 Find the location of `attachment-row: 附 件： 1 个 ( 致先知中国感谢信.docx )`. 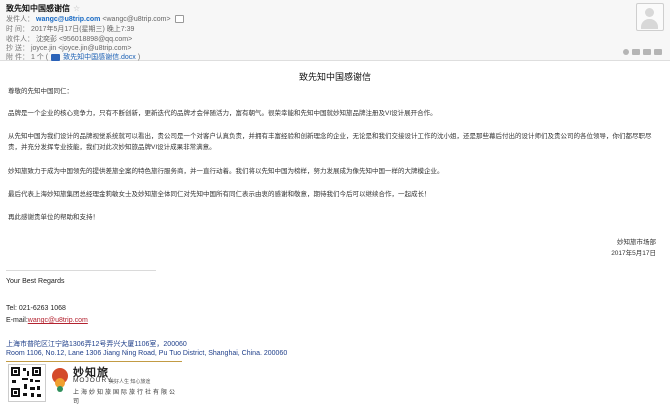

attachment-row: 附 件： 1 个 ( 致先知中国感谢信.docx ) is located at coordinates (73, 57).